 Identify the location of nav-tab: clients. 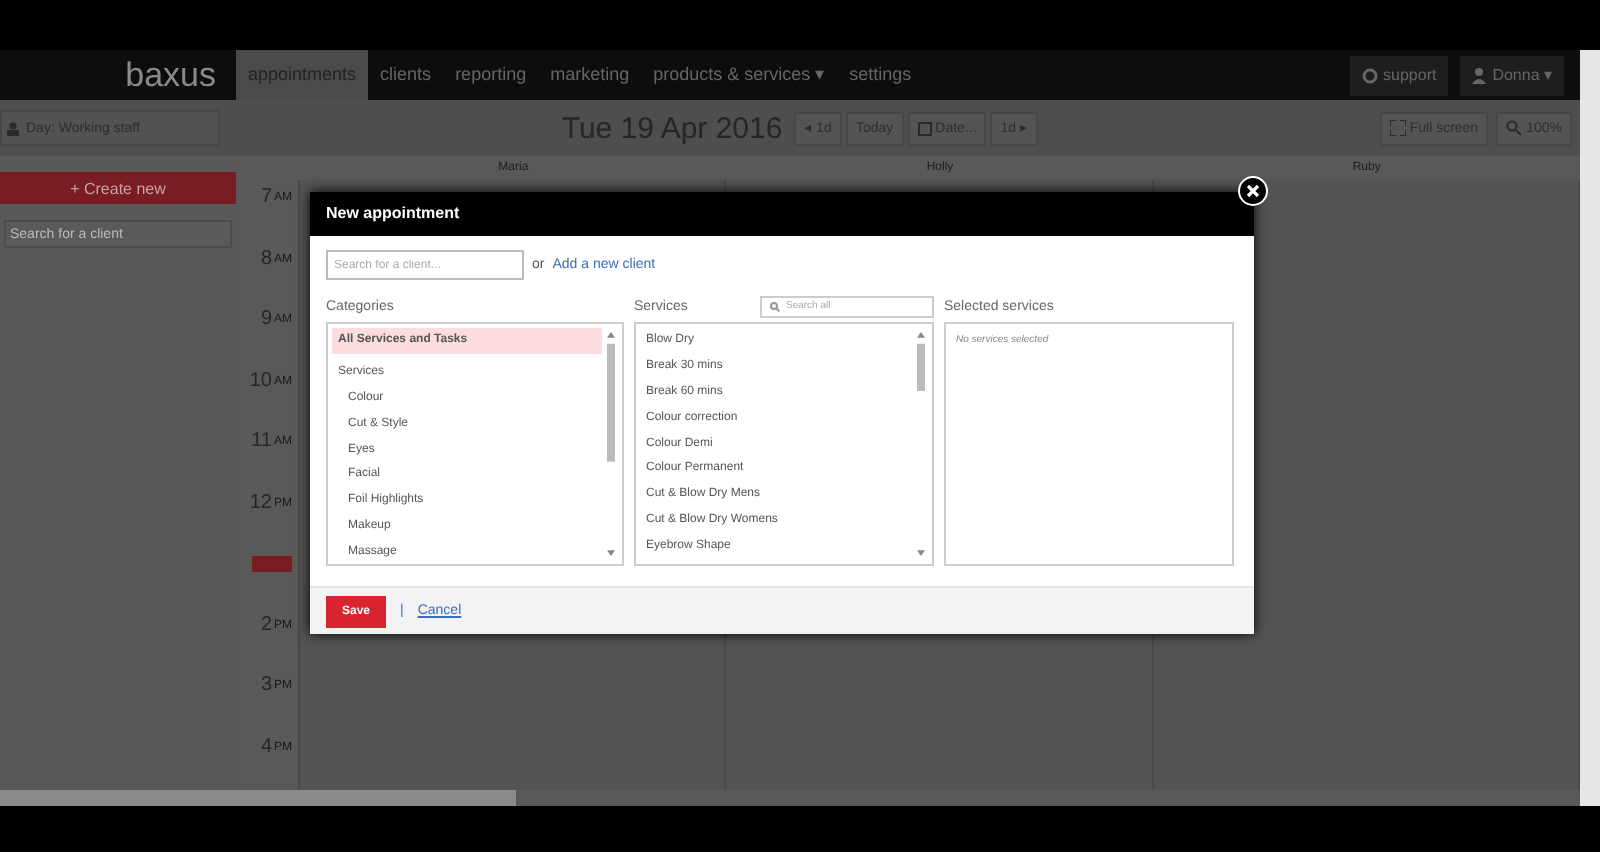
(406, 75).